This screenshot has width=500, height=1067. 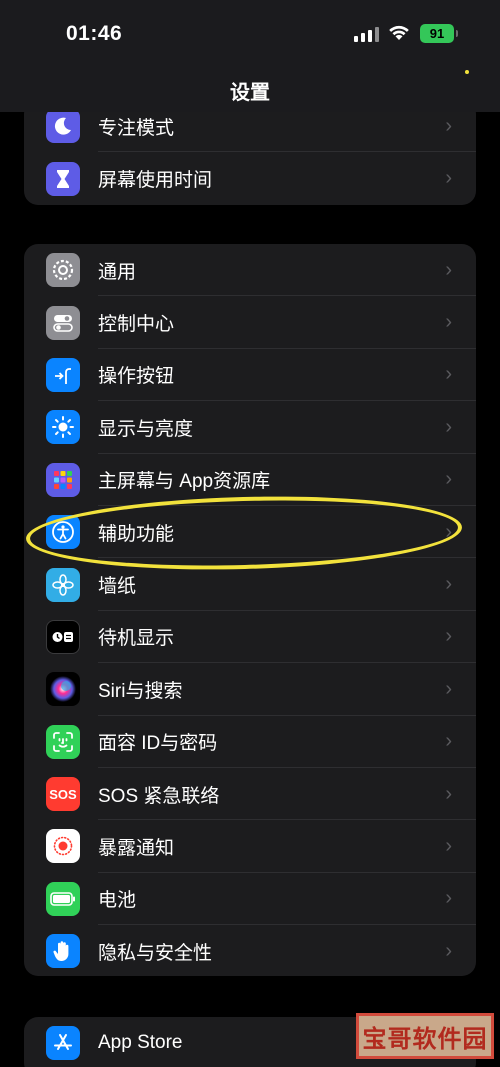 What do you see at coordinates (136, 534) in the screenshot?
I see `row-label: 辅助功能` at bounding box center [136, 534].